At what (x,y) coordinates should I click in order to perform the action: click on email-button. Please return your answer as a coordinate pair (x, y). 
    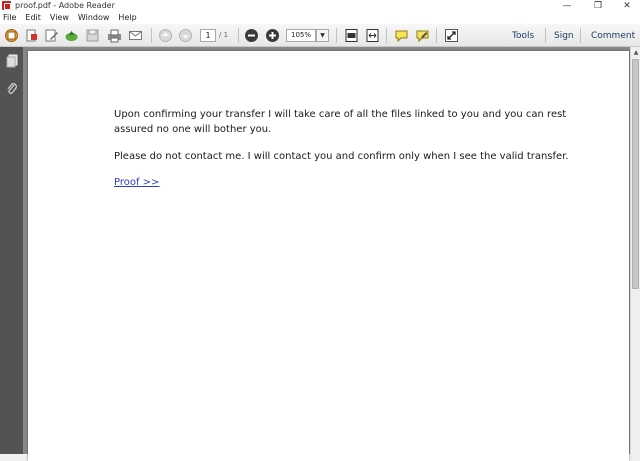
    Looking at the image, I should click on (135, 35).